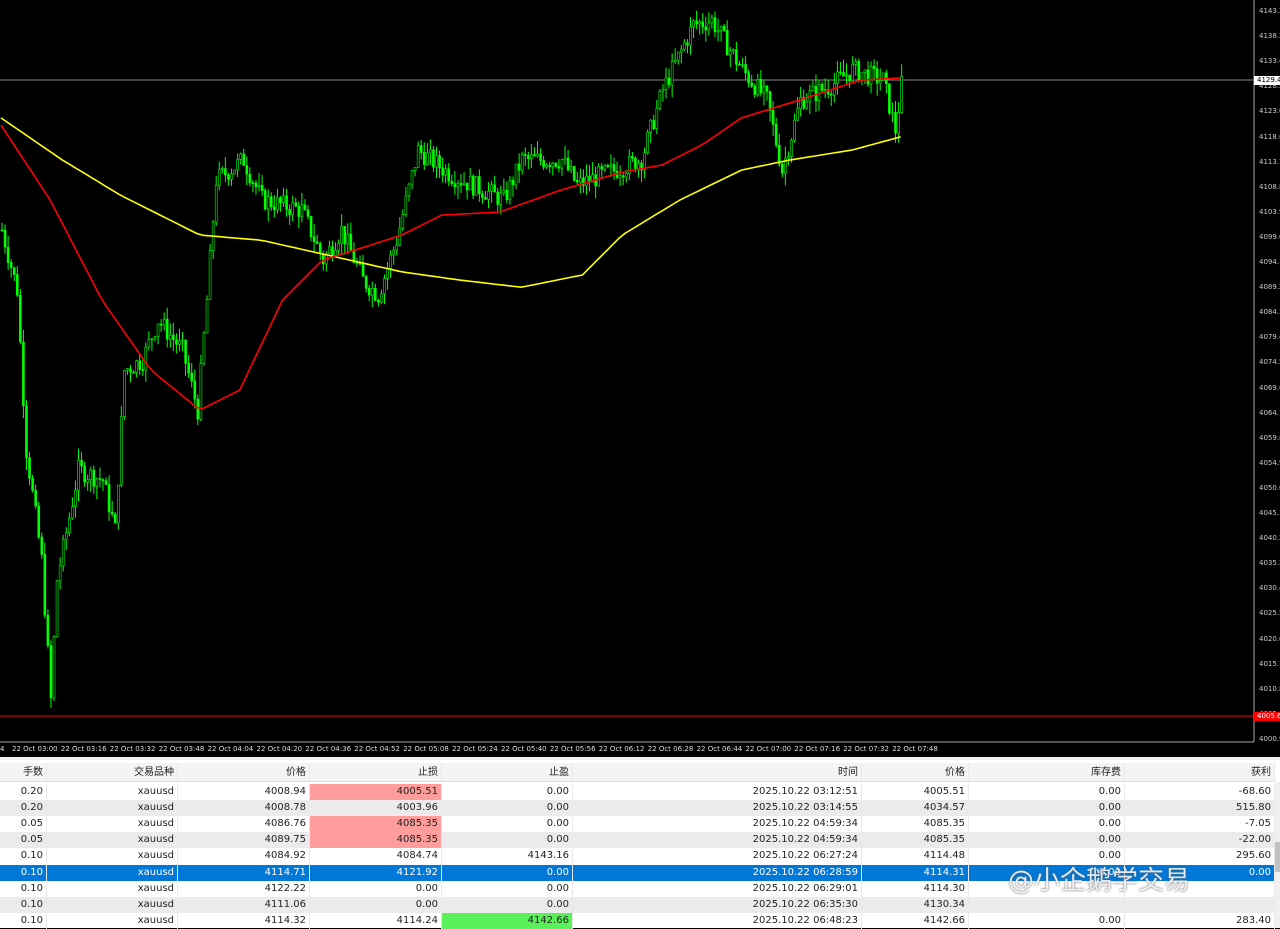 Image resolution: width=1280 pixels, height=929 pixels. I want to click on table-cell: 4008.94, so click(244, 792).